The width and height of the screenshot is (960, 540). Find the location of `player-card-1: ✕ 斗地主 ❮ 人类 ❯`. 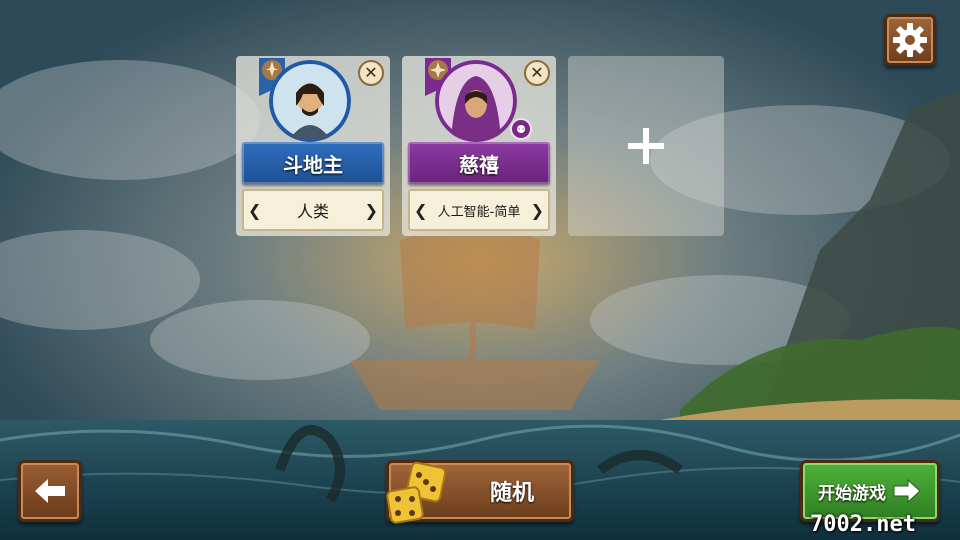

player-card-1: ✕ 斗地主 ❮ 人类 ❯ is located at coordinates (313, 146).